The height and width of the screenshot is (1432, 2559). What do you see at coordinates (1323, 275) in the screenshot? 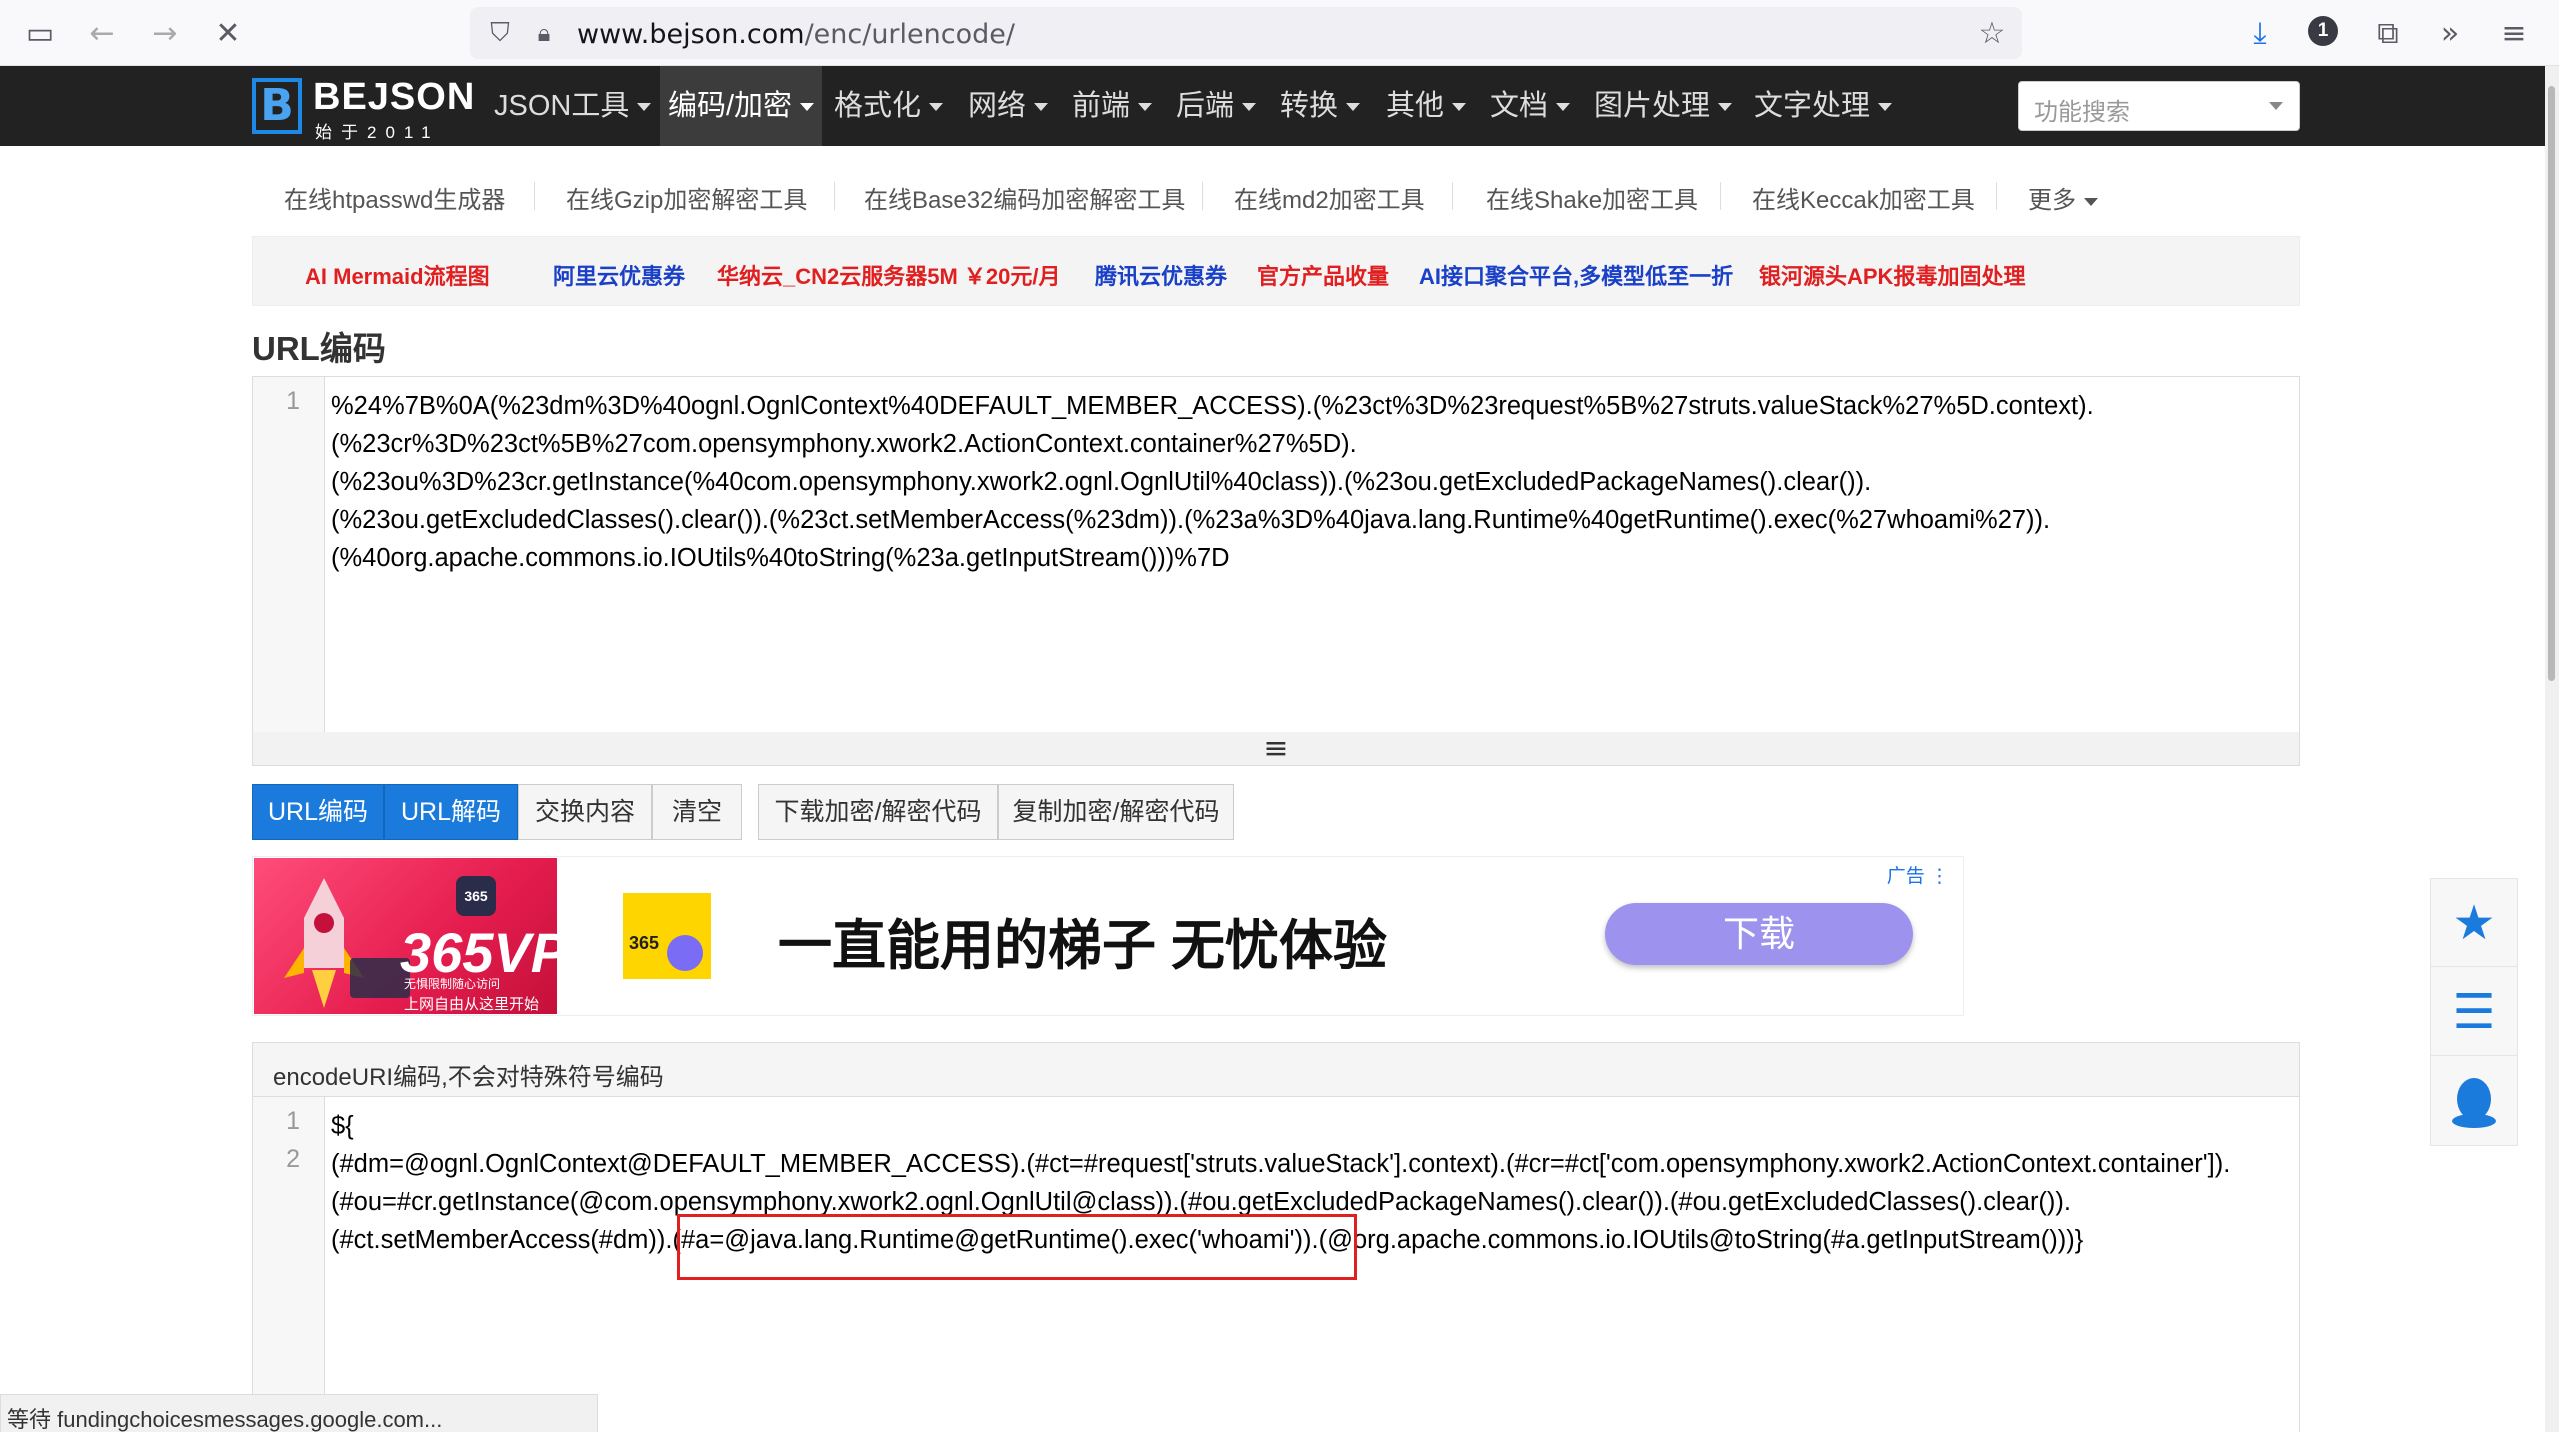
I see `promo-link: 官方产品收量` at bounding box center [1323, 275].